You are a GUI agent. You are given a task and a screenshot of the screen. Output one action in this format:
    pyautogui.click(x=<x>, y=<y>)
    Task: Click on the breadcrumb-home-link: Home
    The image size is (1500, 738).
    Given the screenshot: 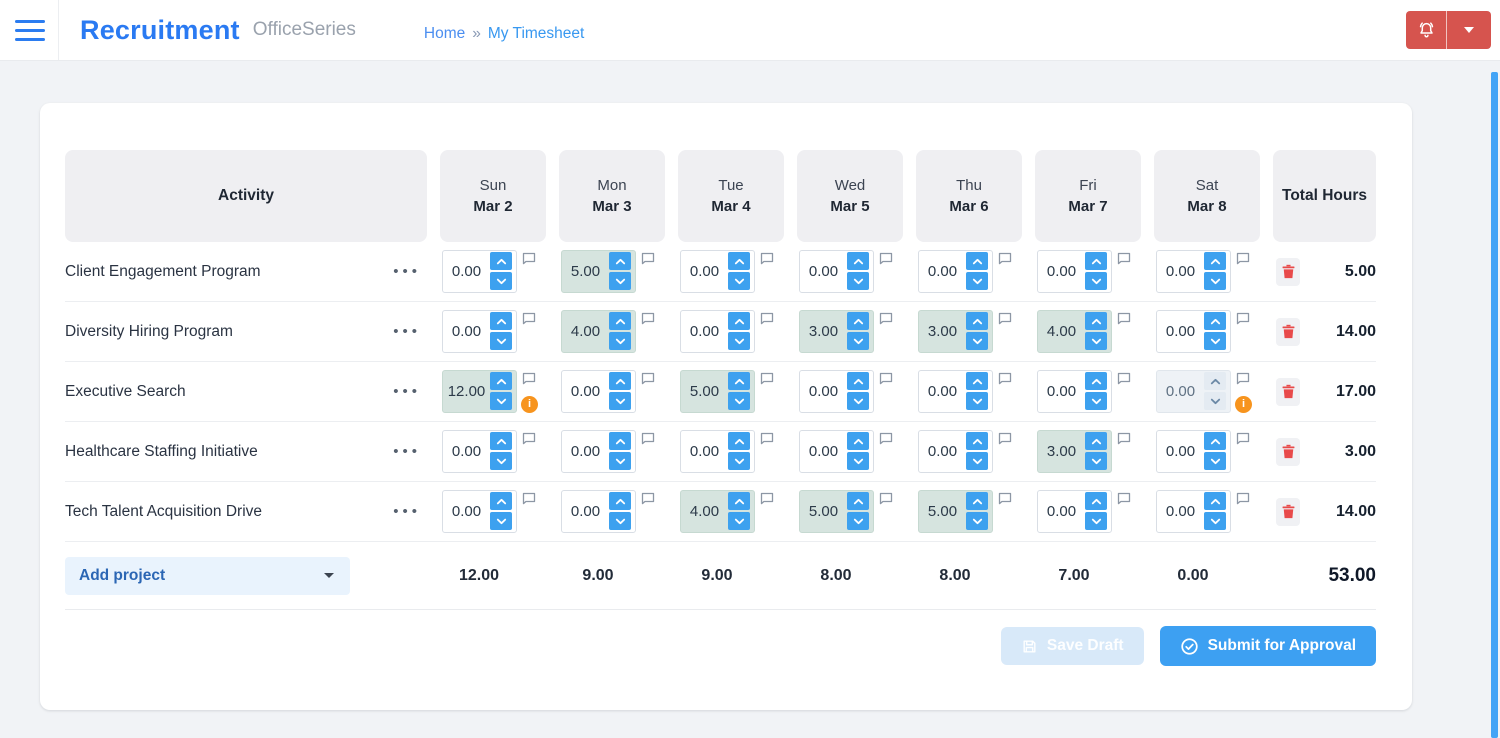 What is the action you would take?
    pyautogui.click(x=444, y=34)
    